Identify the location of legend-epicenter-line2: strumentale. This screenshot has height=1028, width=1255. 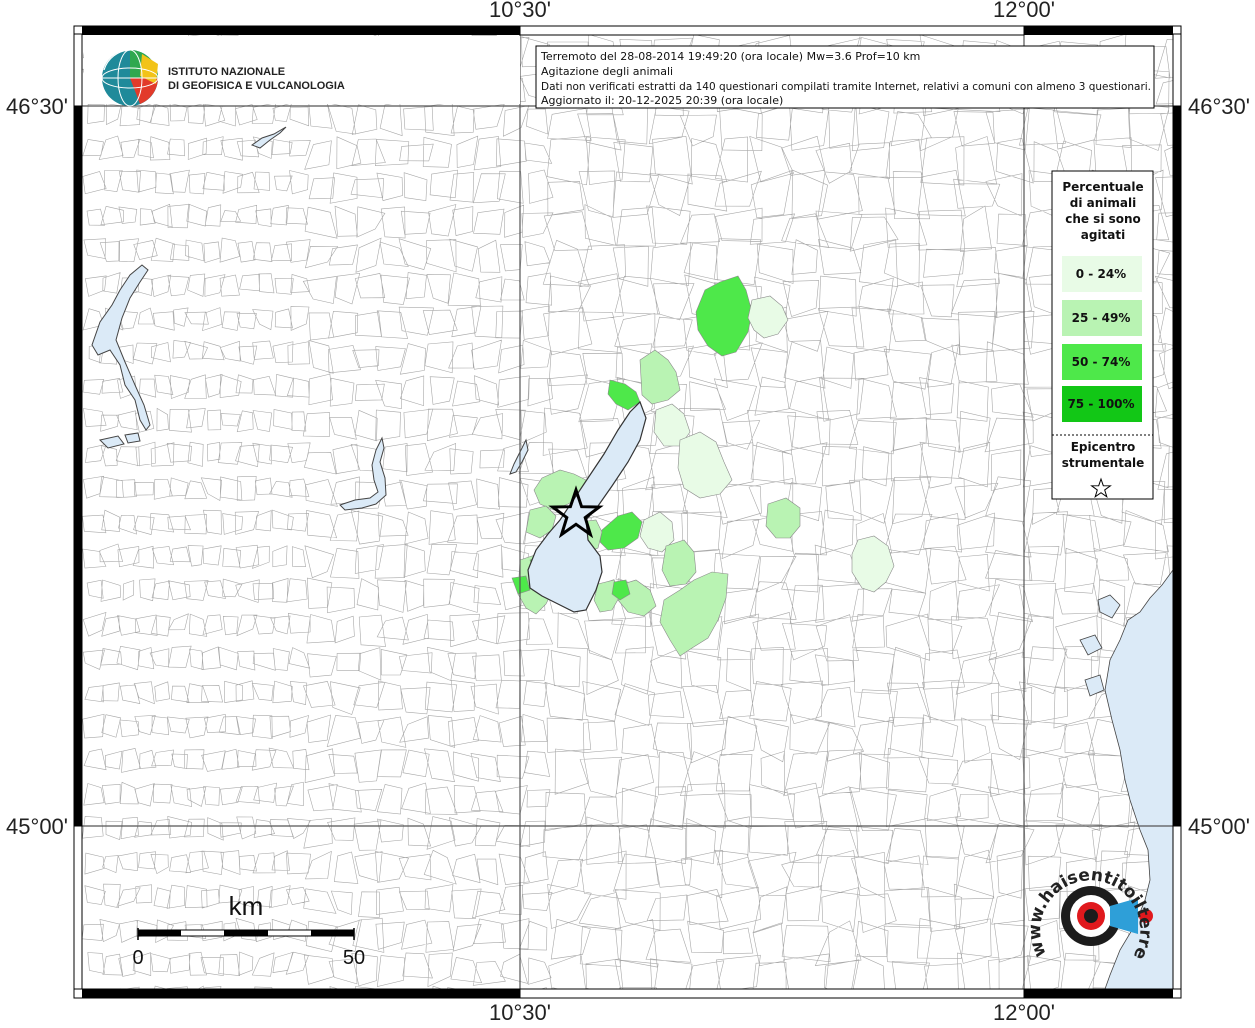
(1103, 463).